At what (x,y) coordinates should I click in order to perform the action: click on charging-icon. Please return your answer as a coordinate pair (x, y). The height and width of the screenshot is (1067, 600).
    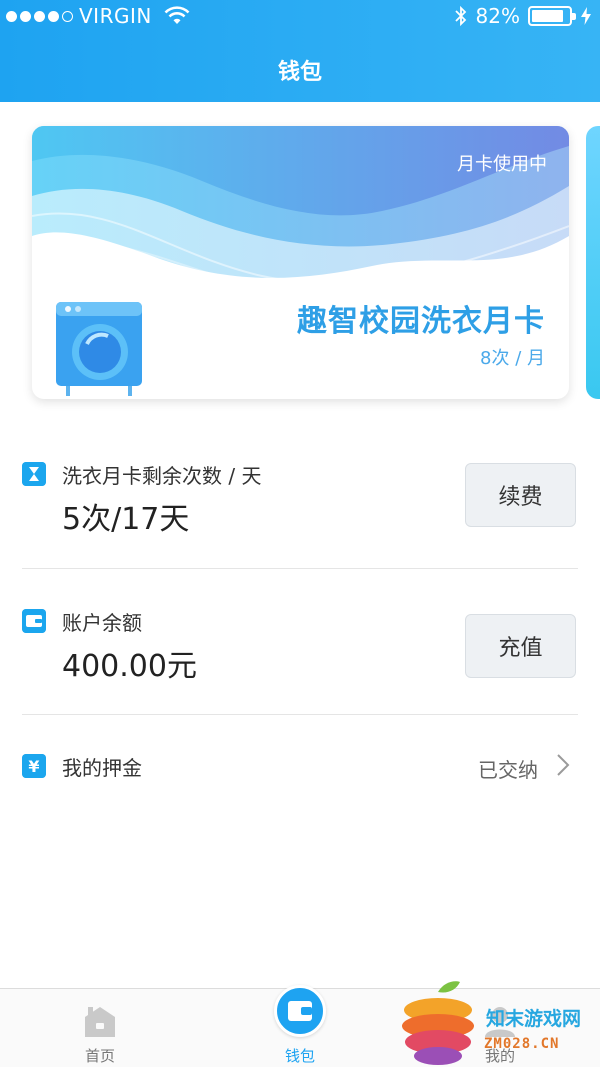
    Looking at the image, I should click on (586, 16).